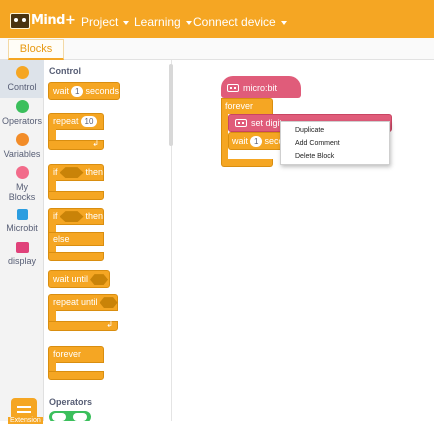 This screenshot has width=434, height=424. What do you see at coordinates (163, 22) in the screenshot?
I see `menu-learning: Learning` at bounding box center [163, 22].